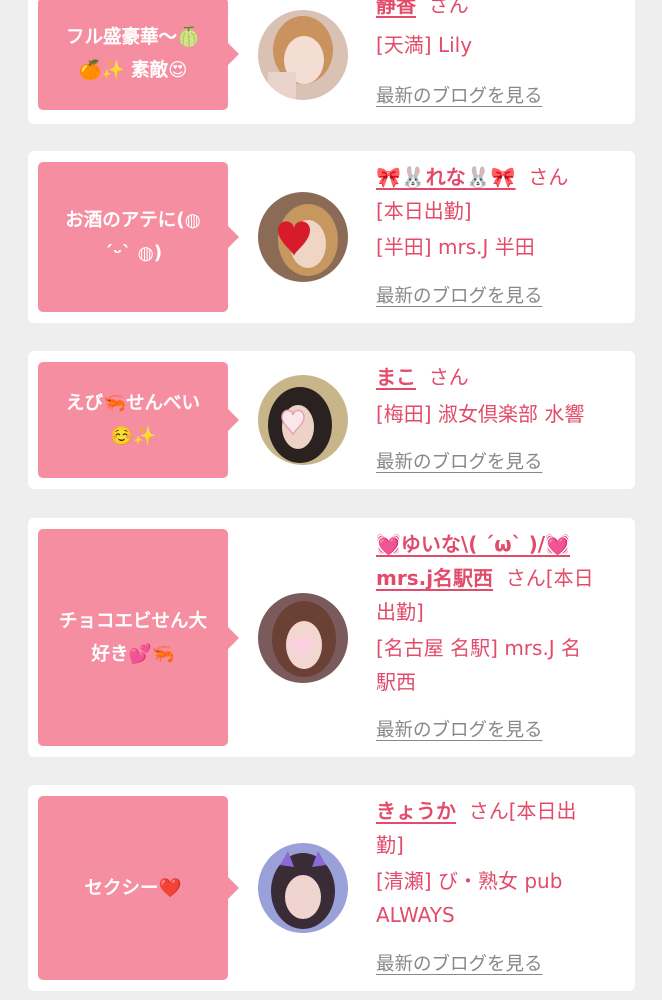 This screenshot has width=662, height=1000. Describe the element at coordinates (501, 31) in the screenshot. I see `girl-info: 静香 さん [天満] Lily` at that location.